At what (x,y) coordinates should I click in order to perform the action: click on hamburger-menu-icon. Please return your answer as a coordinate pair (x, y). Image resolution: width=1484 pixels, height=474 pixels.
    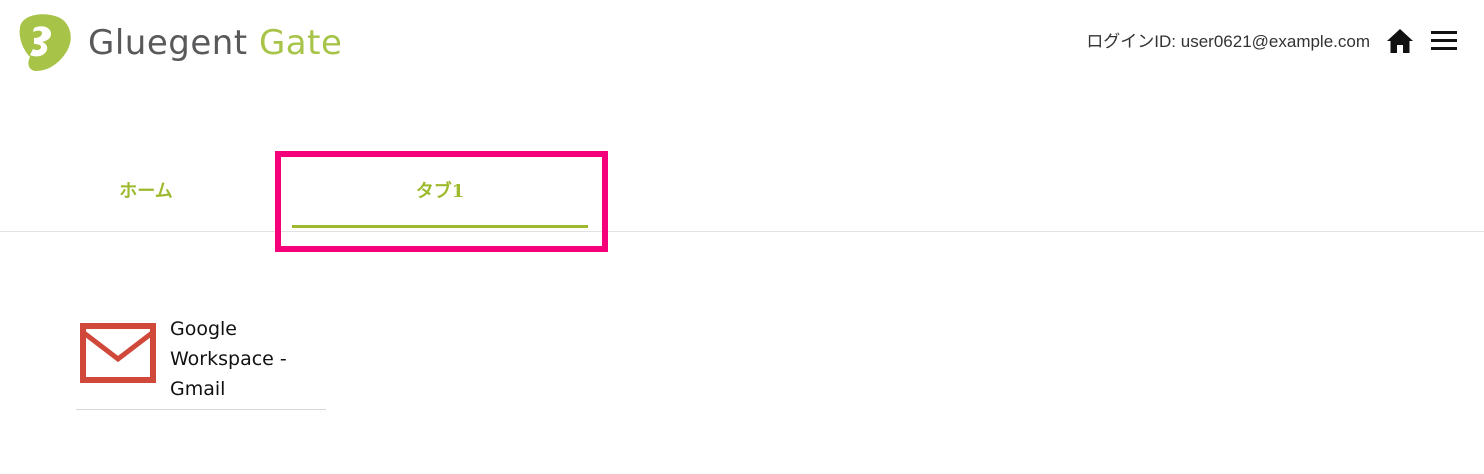
    Looking at the image, I should click on (1444, 41).